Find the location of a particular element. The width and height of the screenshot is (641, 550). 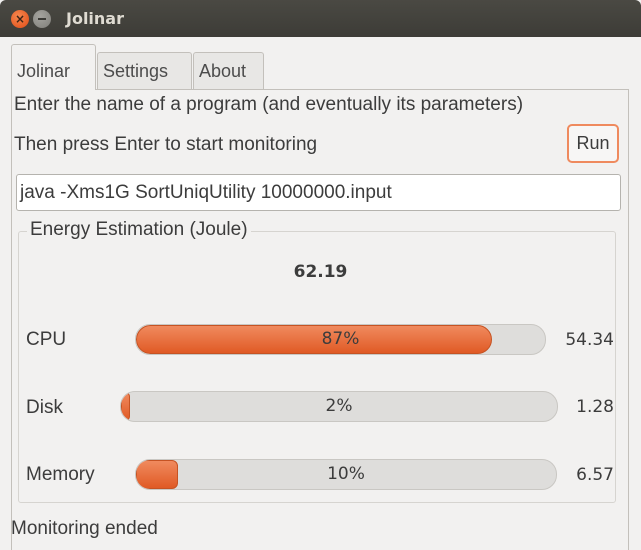

tab-jolinar: Jolinar is located at coordinates (53, 67).